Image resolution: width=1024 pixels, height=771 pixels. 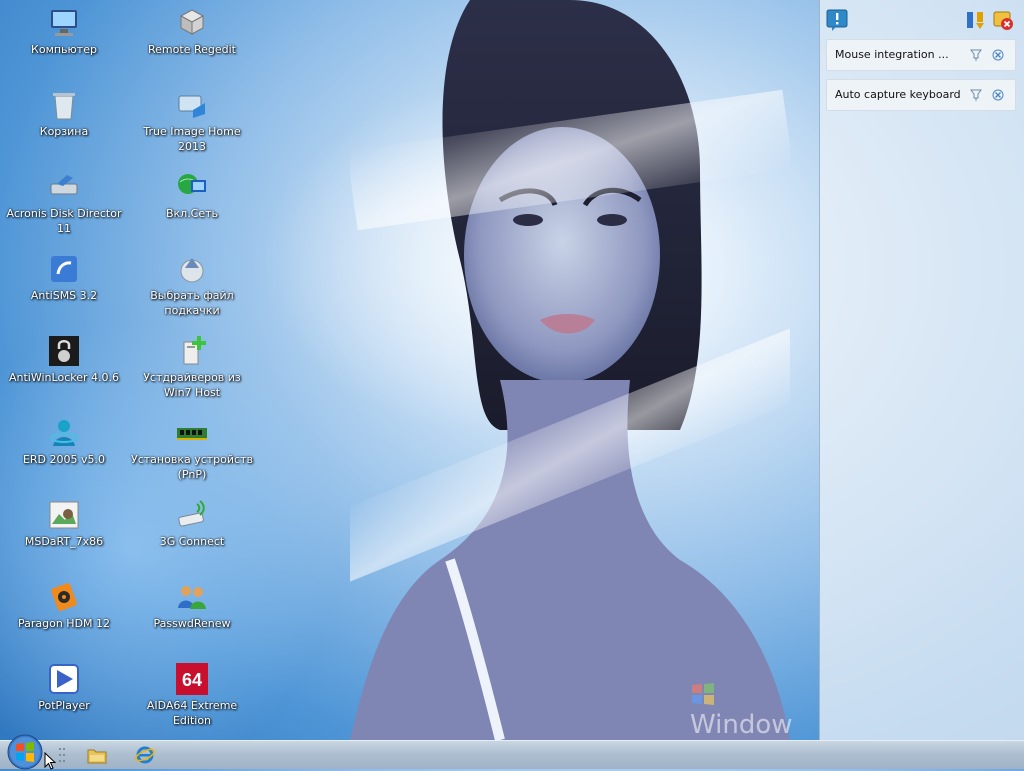 What do you see at coordinates (64, 295) in the screenshot?
I see `icon-label: AntiSMS 3.2` at bounding box center [64, 295].